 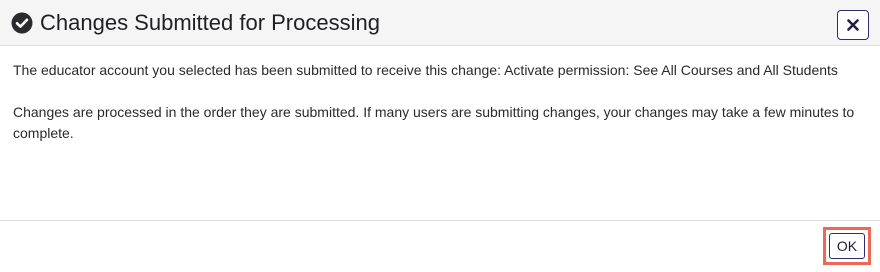 I want to click on dialog-title: Changes Submitted for Processing, so click(x=210, y=22).